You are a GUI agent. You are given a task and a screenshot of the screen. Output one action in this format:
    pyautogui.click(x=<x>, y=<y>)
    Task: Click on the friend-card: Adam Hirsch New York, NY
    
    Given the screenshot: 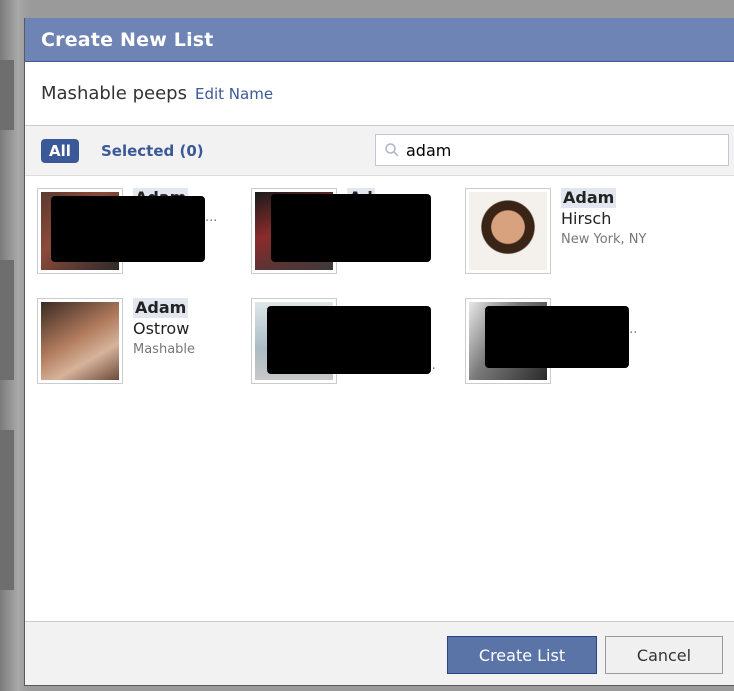 What is the action you would take?
    pyautogui.click(x=570, y=238)
    